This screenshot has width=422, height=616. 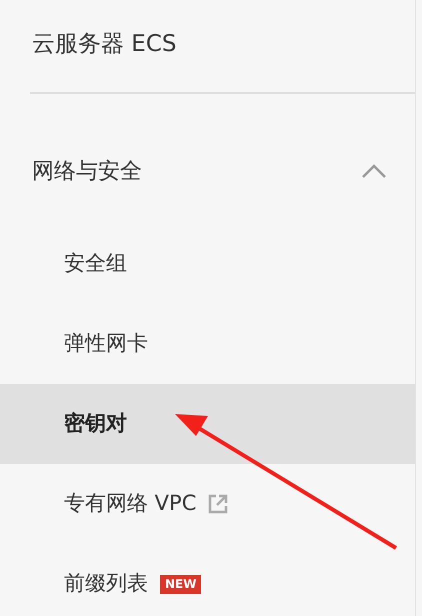 What do you see at coordinates (181, 584) in the screenshot?
I see `new-badge: NEW` at bounding box center [181, 584].